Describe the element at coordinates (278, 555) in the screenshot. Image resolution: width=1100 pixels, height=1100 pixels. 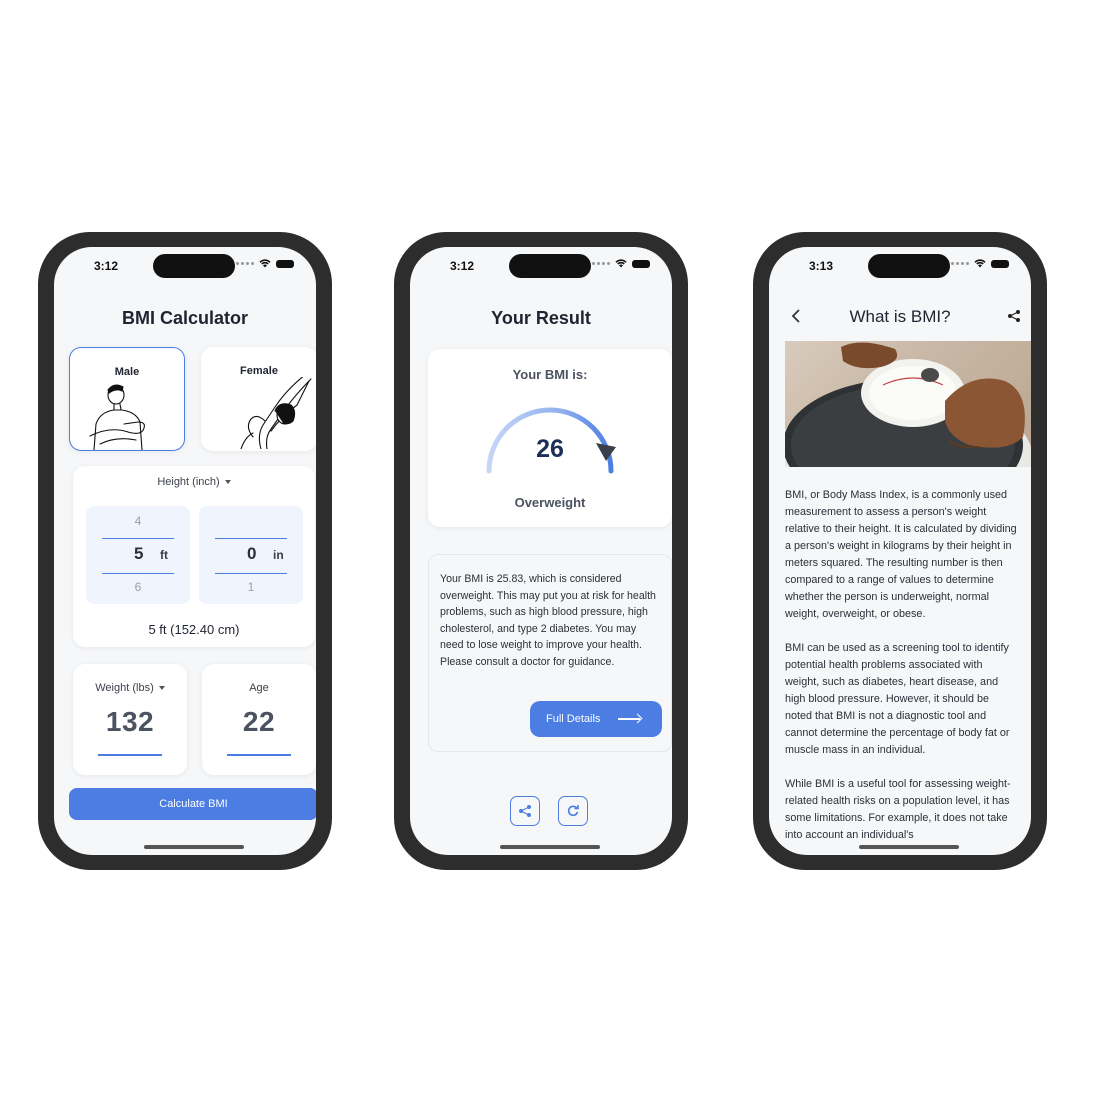
I see `inches-unit: in` at that location.